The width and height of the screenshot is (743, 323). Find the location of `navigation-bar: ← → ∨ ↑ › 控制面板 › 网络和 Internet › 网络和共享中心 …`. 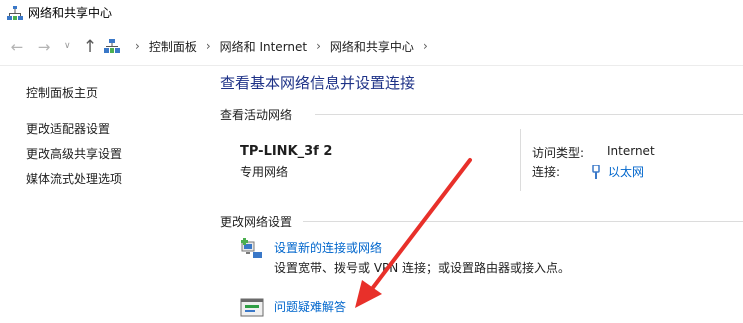

navigation-bar: ← → ∨ ↑ › 控制面板 › 网络和 Internet › 网络和共享中心 … is located at coordinates (371, 46).